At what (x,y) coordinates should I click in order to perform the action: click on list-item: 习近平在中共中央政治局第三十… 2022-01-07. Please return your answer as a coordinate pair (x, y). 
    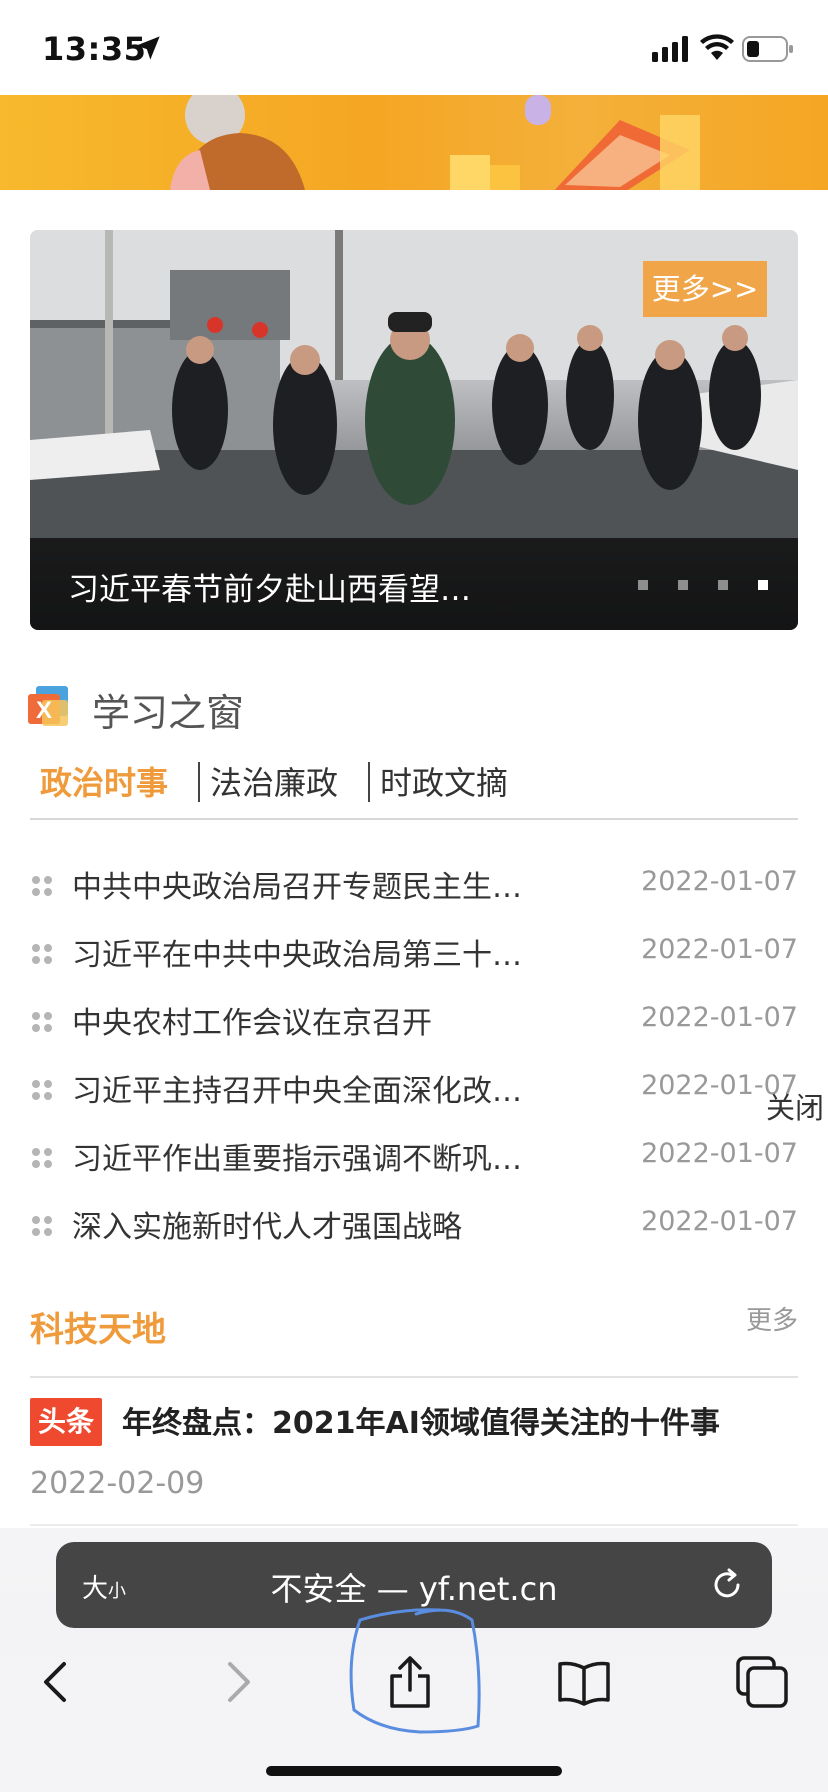
    Looking at the image, I should click on (414, 953).